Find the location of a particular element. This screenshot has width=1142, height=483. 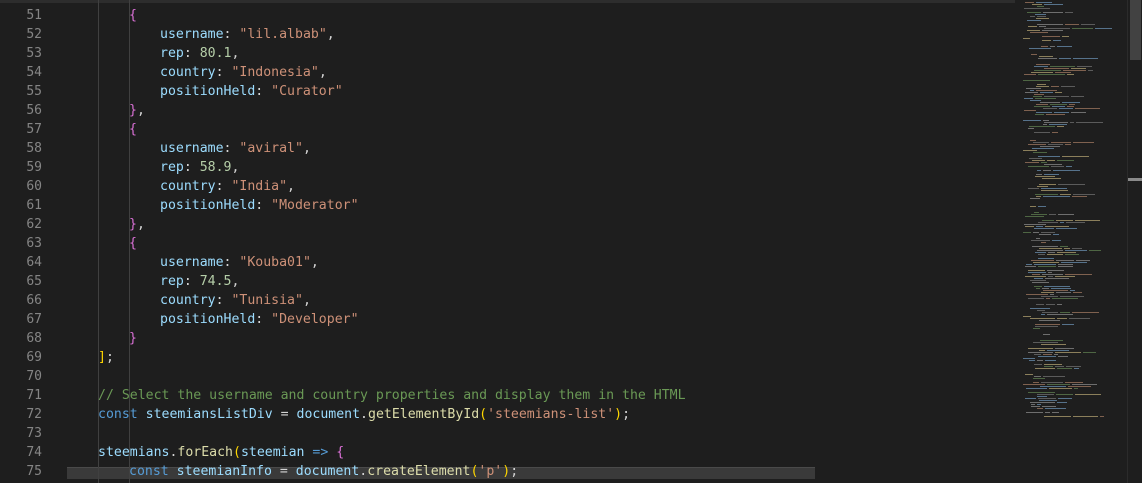

code-line: } is located at coordinates (133, 338).